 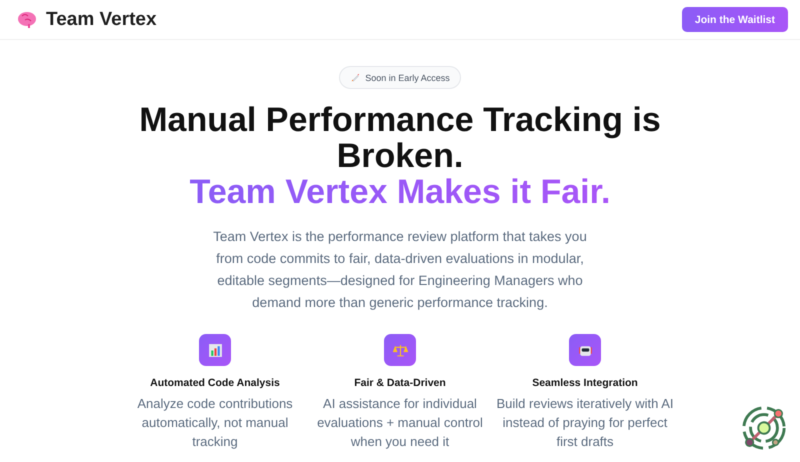 What do you see at coordinates (215, 423) in the screenshot?
I see `feature-description: Analyze code contributions automatically, not manual tracking` at bounding box center [215, 423].